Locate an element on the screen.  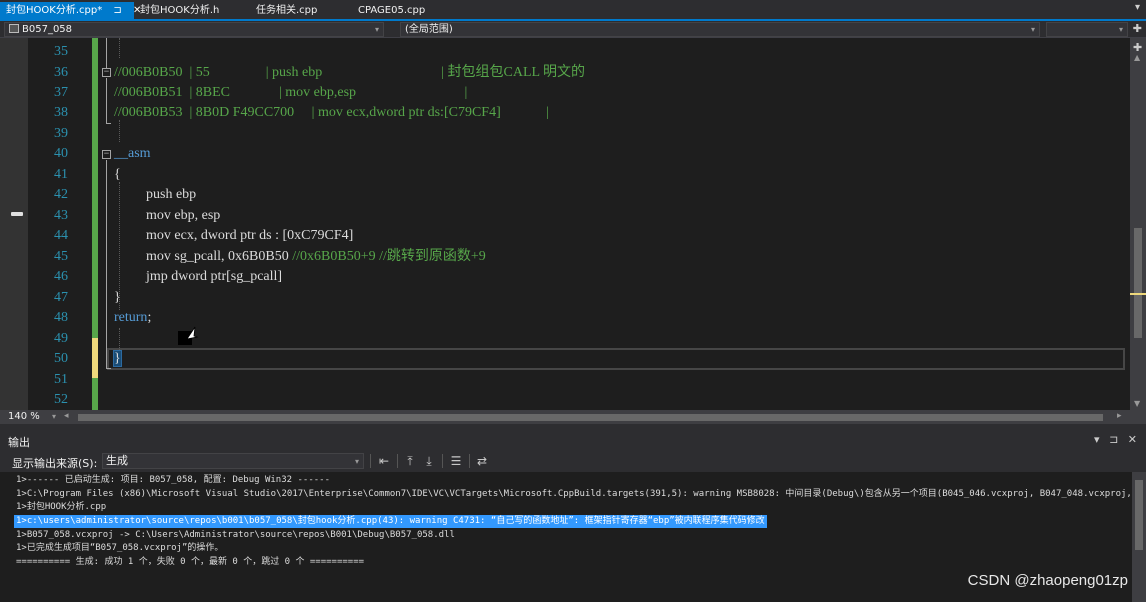
line-number: 48 is located at coordinates (61, 317).